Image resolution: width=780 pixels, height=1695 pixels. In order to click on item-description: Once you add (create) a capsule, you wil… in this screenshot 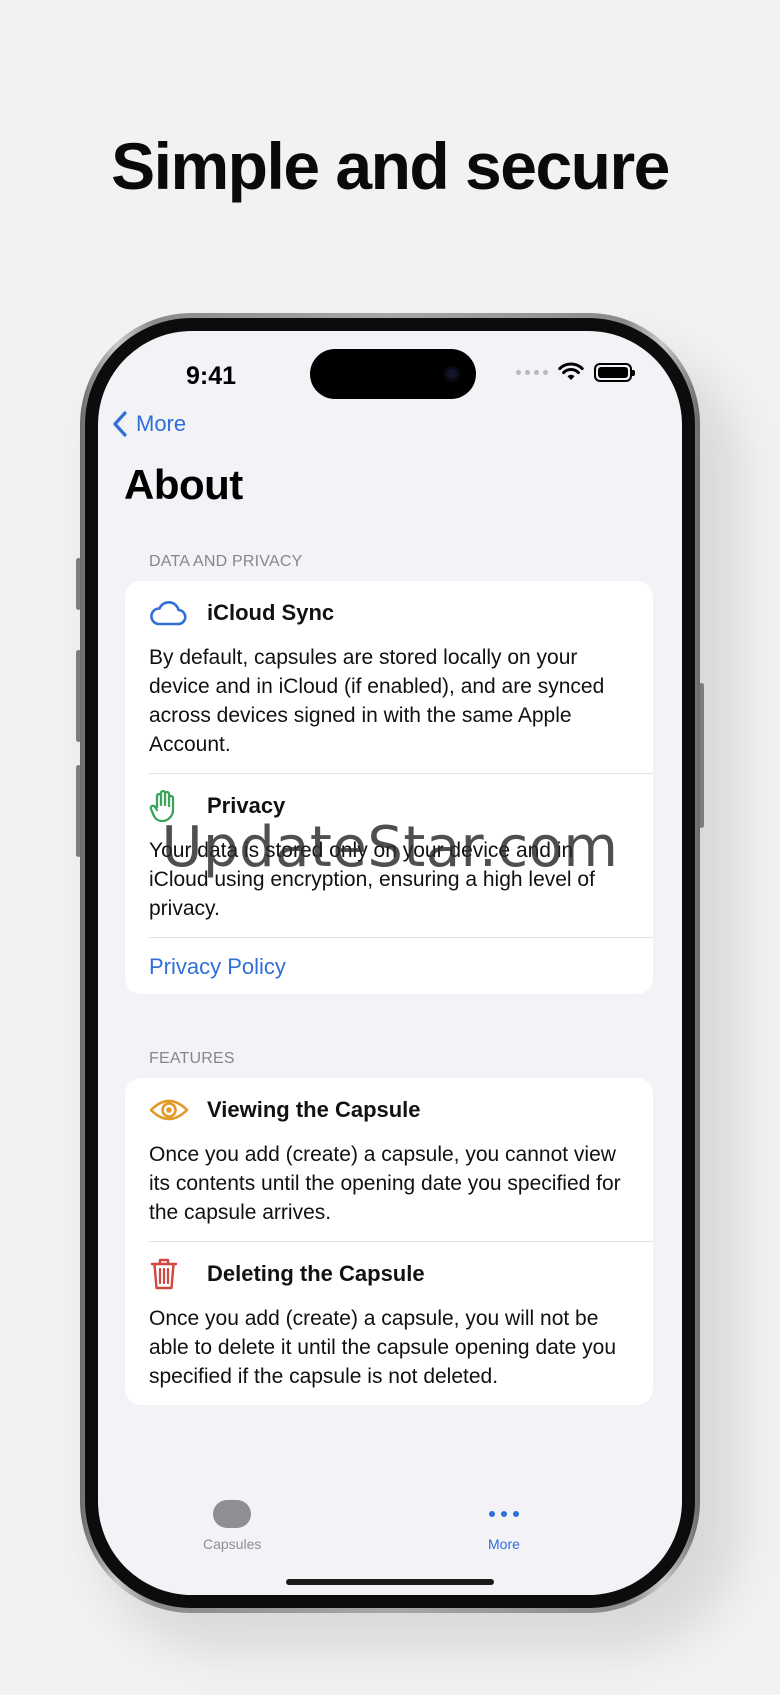, I will do `click(383, 1347)`.